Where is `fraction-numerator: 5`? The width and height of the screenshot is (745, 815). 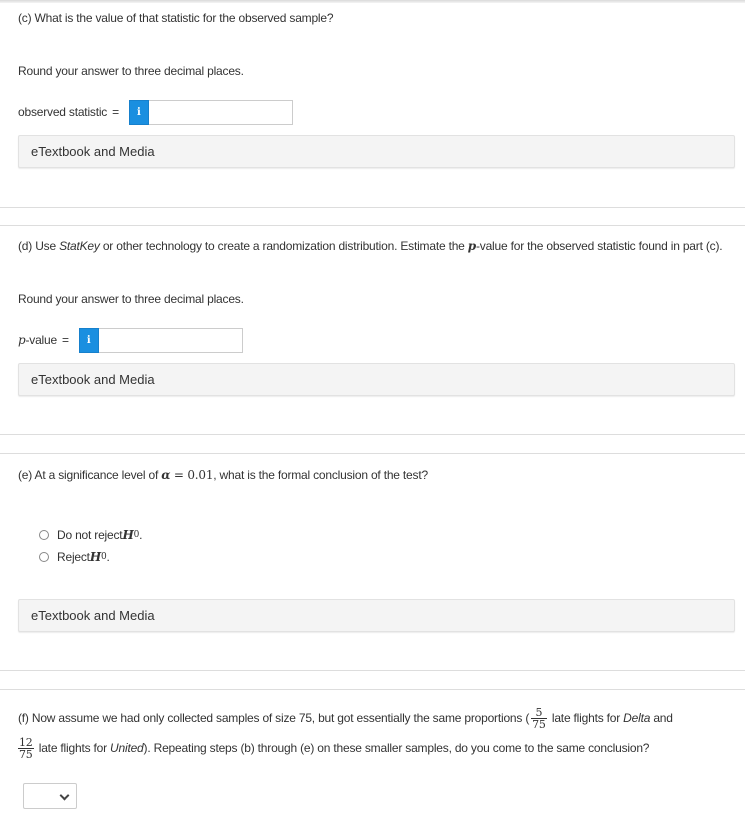 fraction-numerator: 5 is located at coordinates (539, 713).